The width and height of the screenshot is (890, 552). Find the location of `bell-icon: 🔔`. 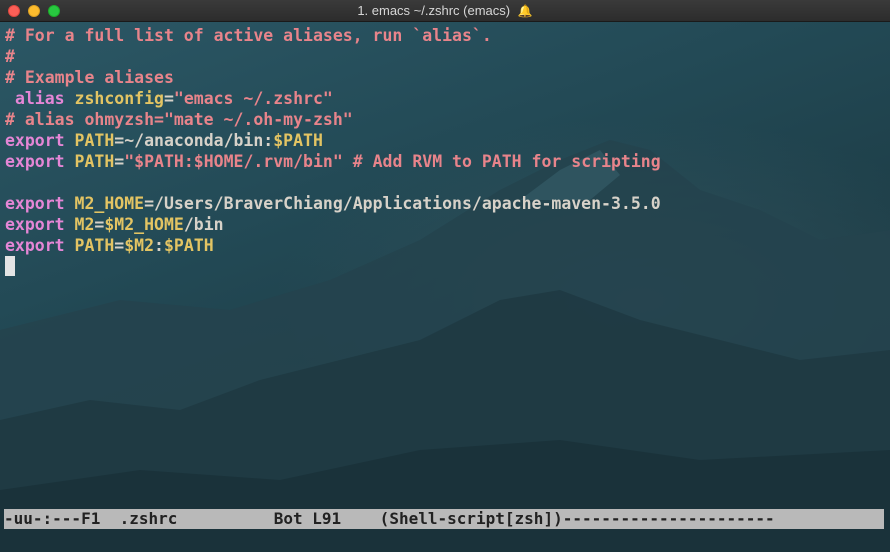

bell-icon: 🔔 is located at coordinates (525, 11).